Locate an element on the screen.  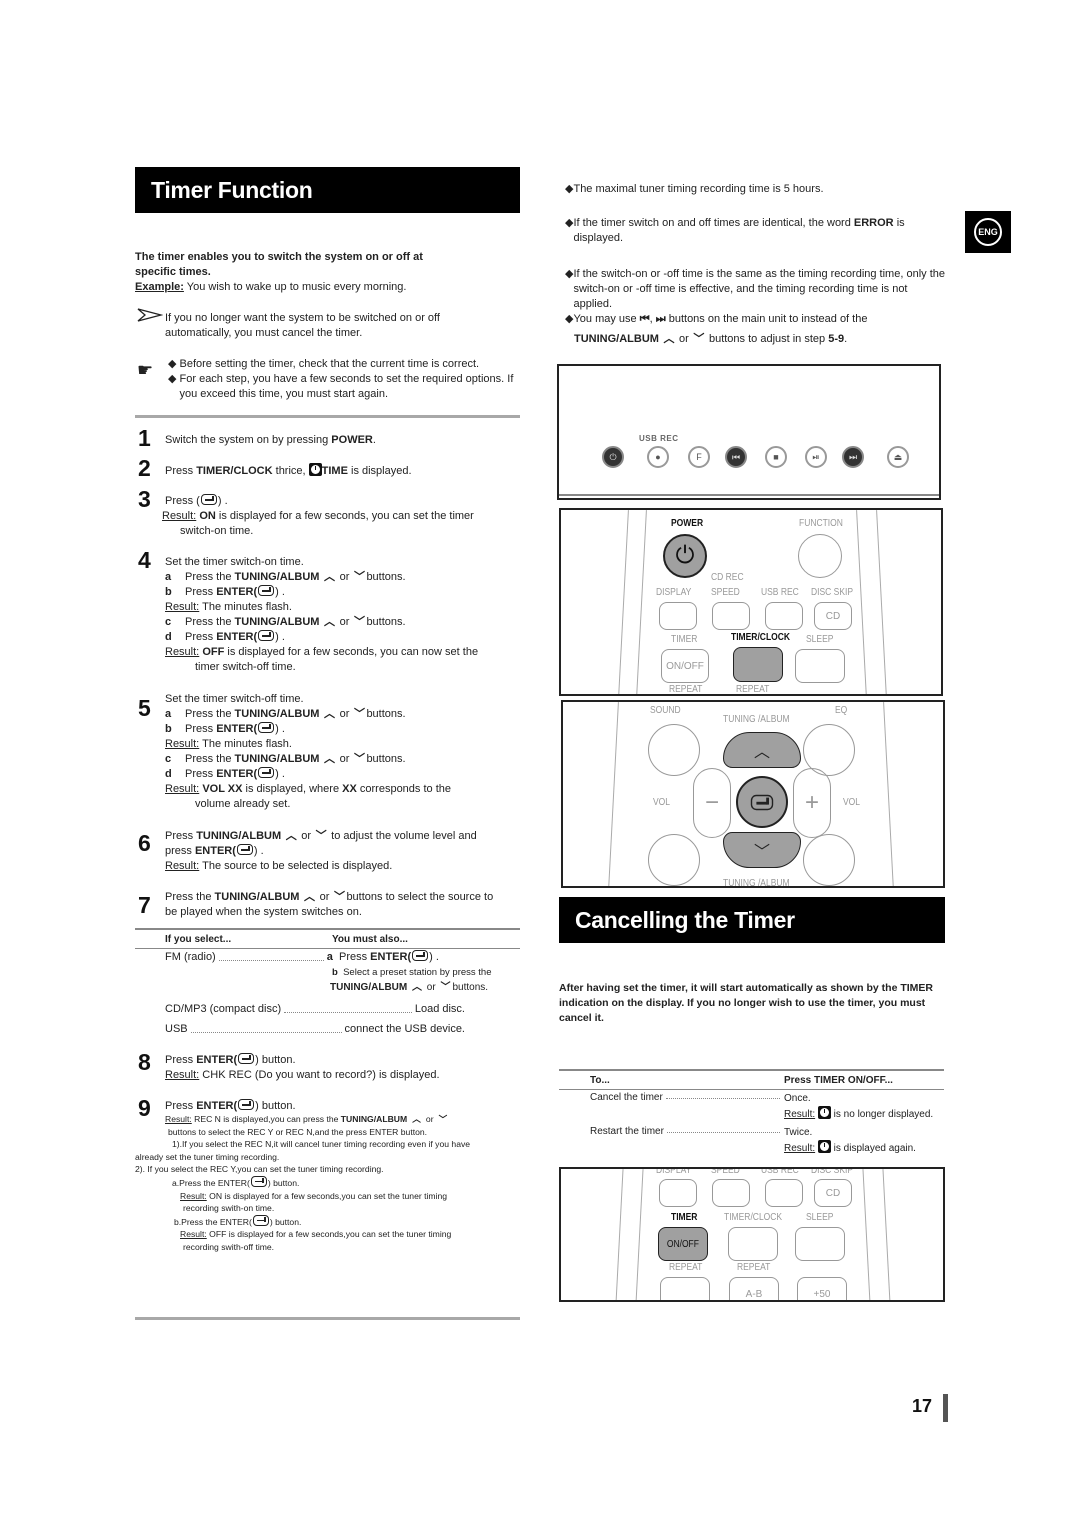
function-button is located at coordinates (820, 556).